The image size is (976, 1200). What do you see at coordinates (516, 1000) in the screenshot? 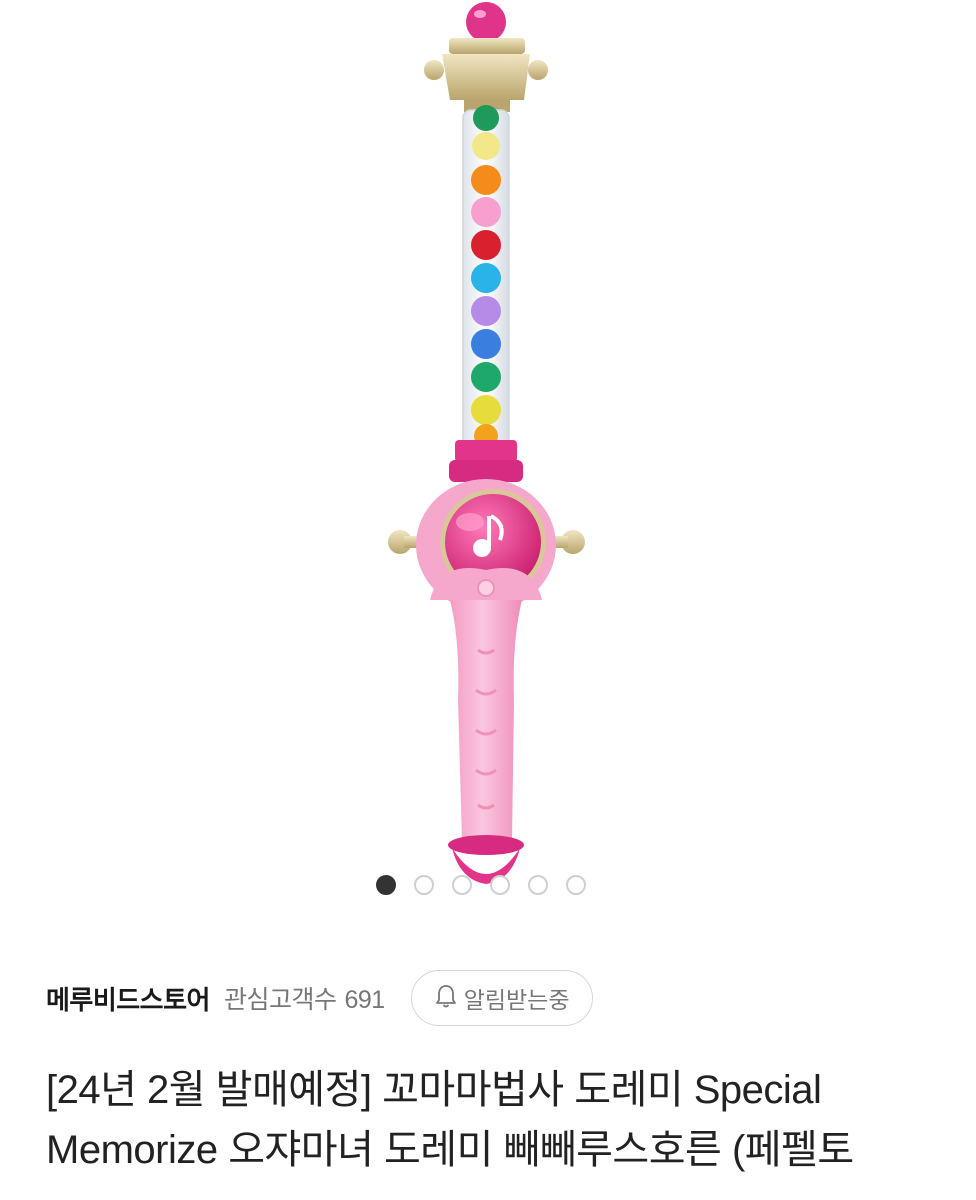
I see `notification-button-label: 알림받는중` at bounding box center [516, 1000].